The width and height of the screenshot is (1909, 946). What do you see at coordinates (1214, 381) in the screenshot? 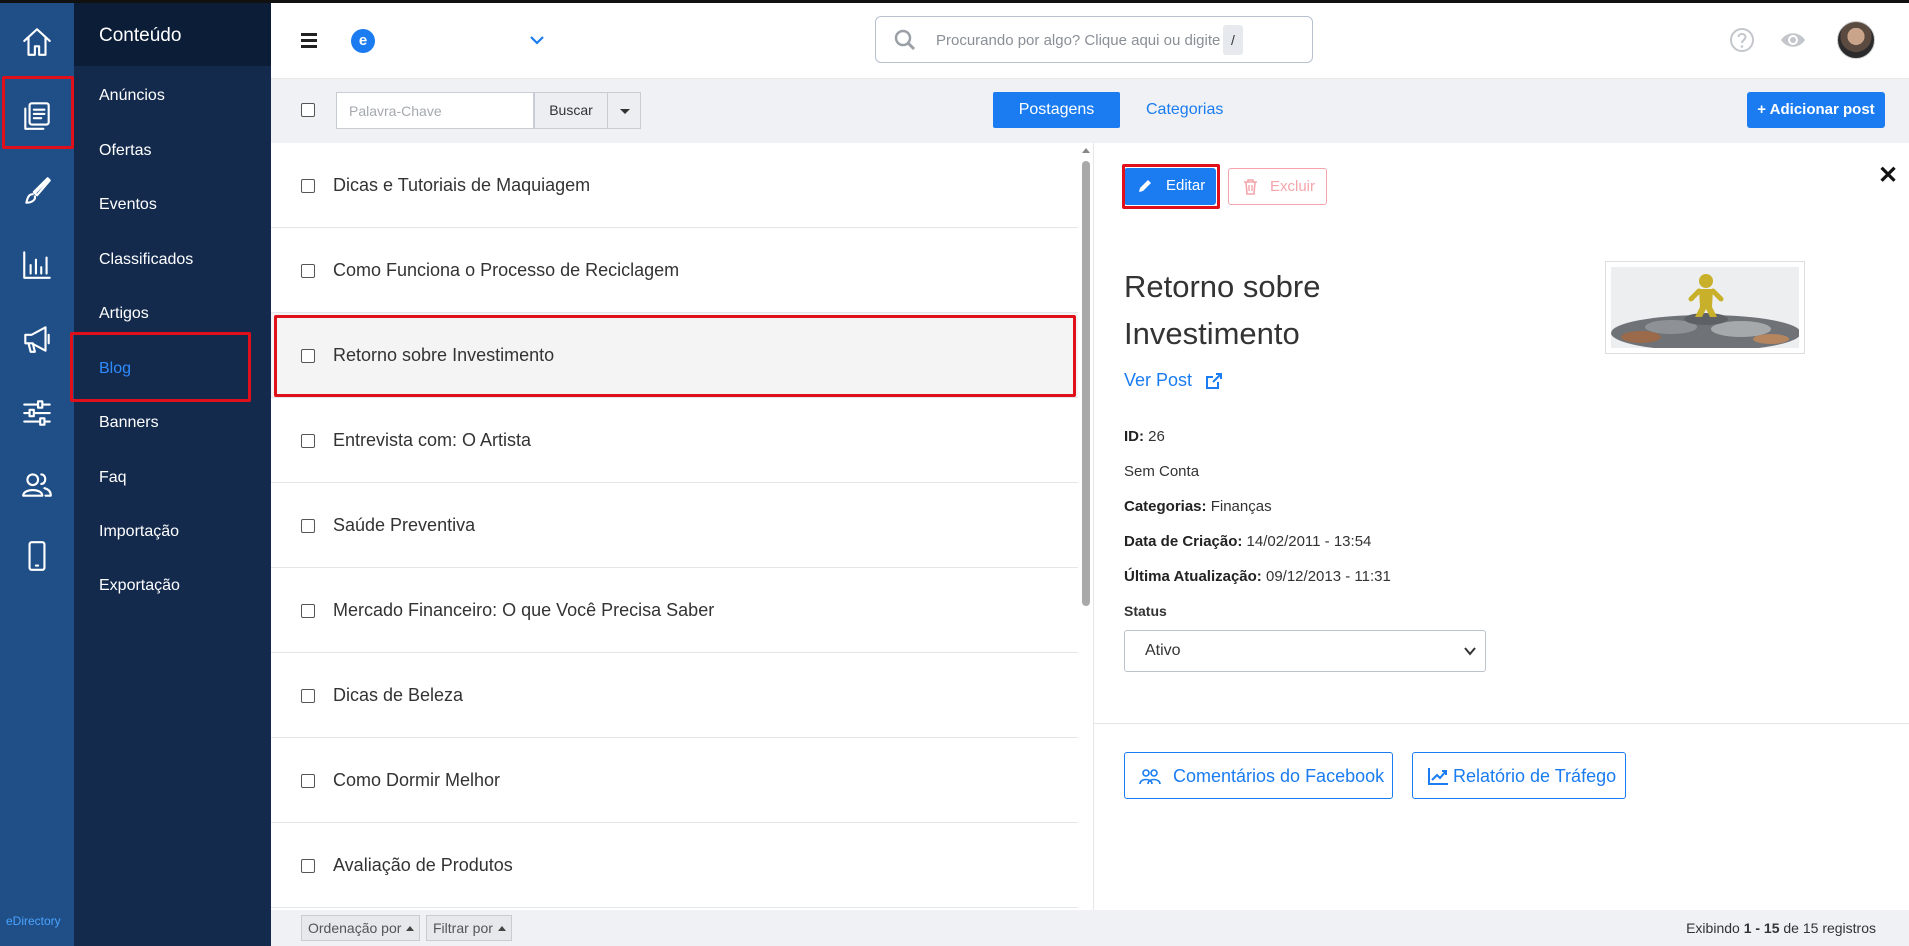
I see `external-link-icon` at bounding box center [1214, 381].